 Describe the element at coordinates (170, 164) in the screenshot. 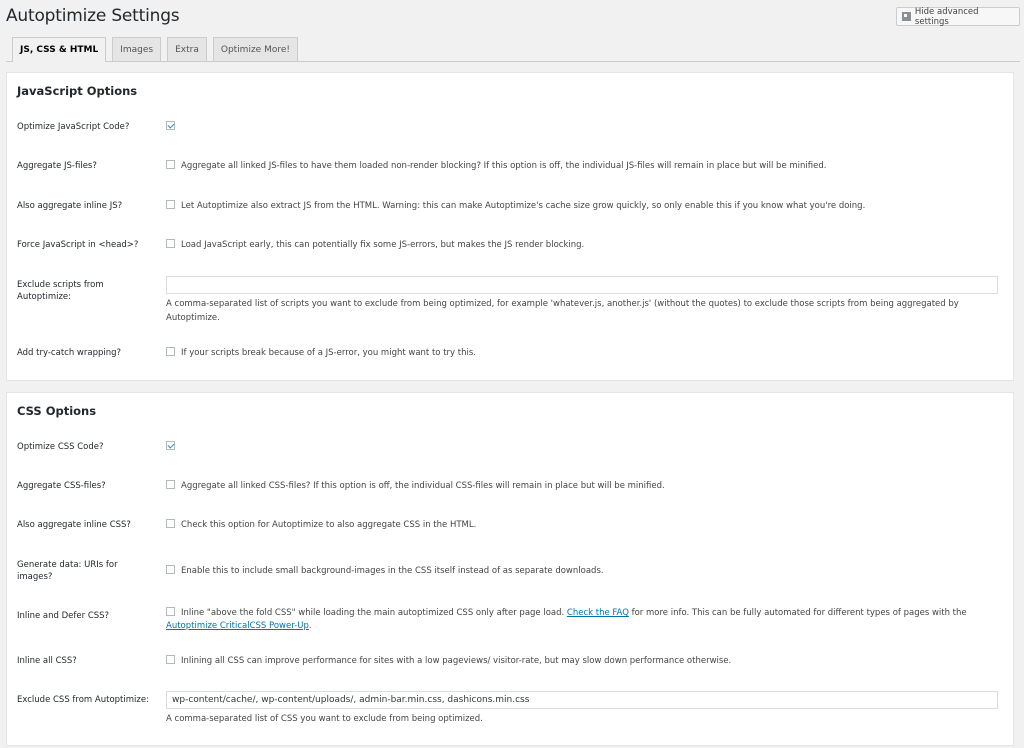

I see `aggregate-js-checkbox` at that location.